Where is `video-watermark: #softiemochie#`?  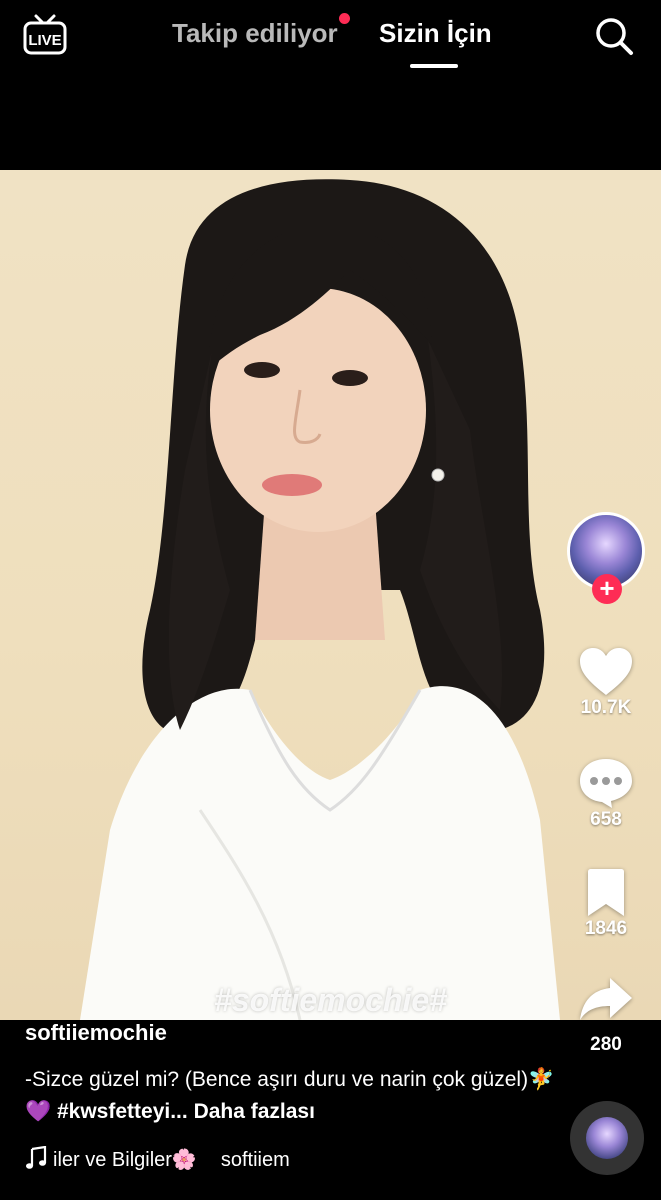
video-watermark: #softiemochie# is located at coordinates (330, 1000).